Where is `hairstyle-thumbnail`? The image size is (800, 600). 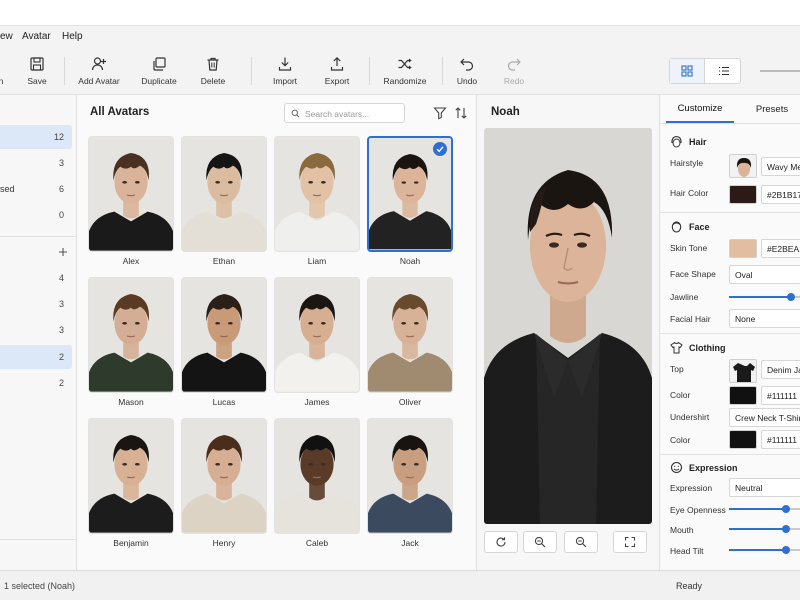 hairstyle-thumbnail is located at coordinates (743, 166).